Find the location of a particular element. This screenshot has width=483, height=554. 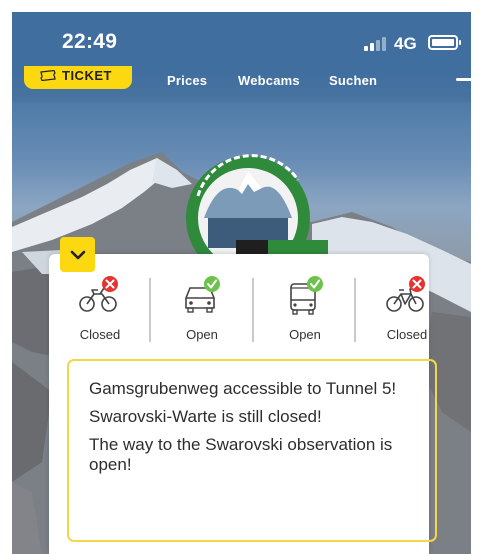

car-status-label: Open is located at coordinates (202, 334).